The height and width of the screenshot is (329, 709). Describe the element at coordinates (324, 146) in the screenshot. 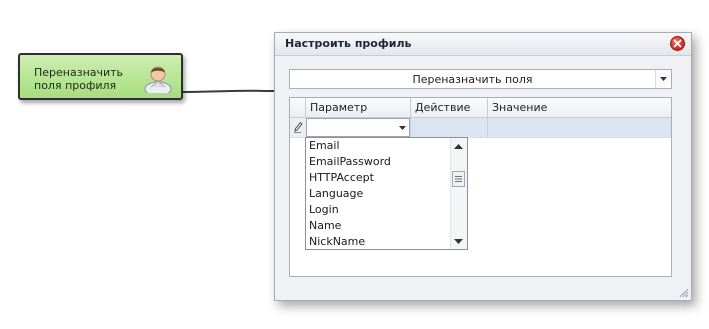

I see `list-item: Email` at that location.